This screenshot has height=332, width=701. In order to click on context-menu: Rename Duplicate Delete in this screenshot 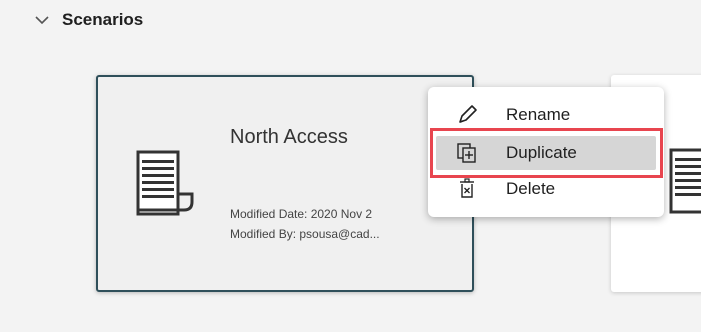, I will do `click(546, 152)`.